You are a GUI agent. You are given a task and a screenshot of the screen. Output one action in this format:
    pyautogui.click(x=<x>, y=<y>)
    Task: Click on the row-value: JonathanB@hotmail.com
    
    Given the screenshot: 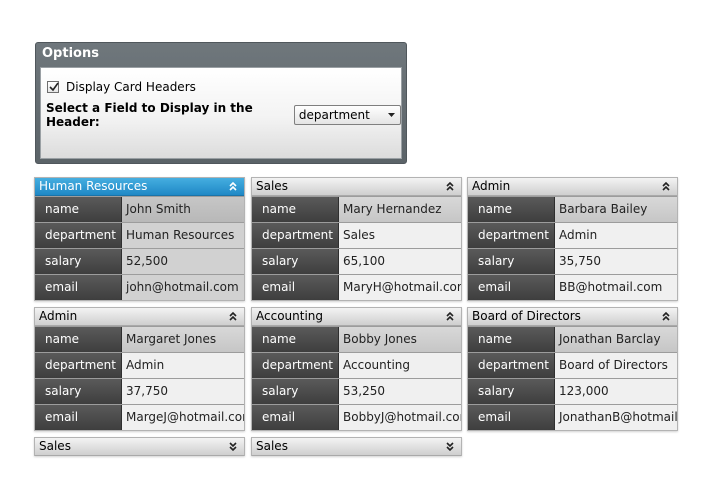 What is the action you would take?
    pyautogui.click(x=616, y=417)
    